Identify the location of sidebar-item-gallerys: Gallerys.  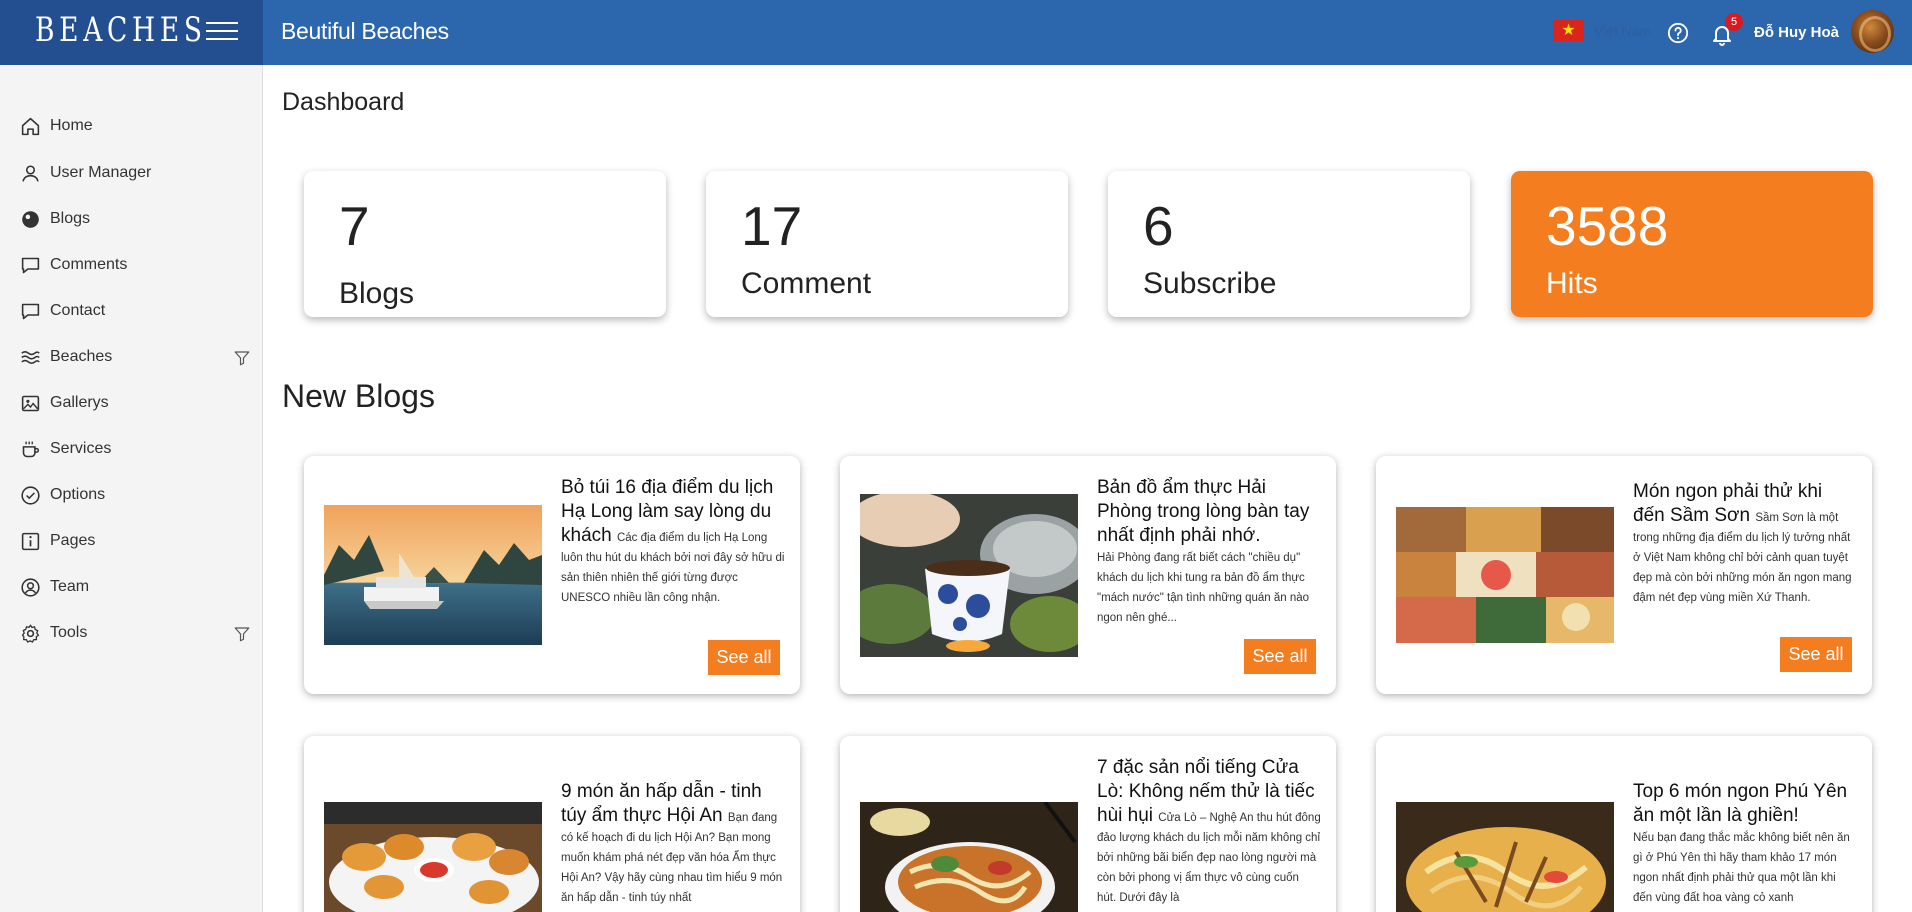
(135, 403).